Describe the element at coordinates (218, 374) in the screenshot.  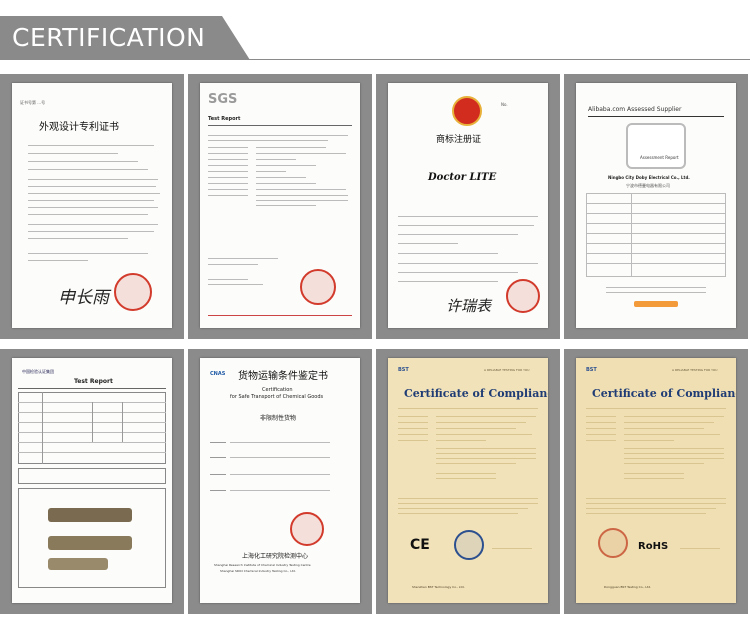
I see `cnas-logo: CNAS` at that location.